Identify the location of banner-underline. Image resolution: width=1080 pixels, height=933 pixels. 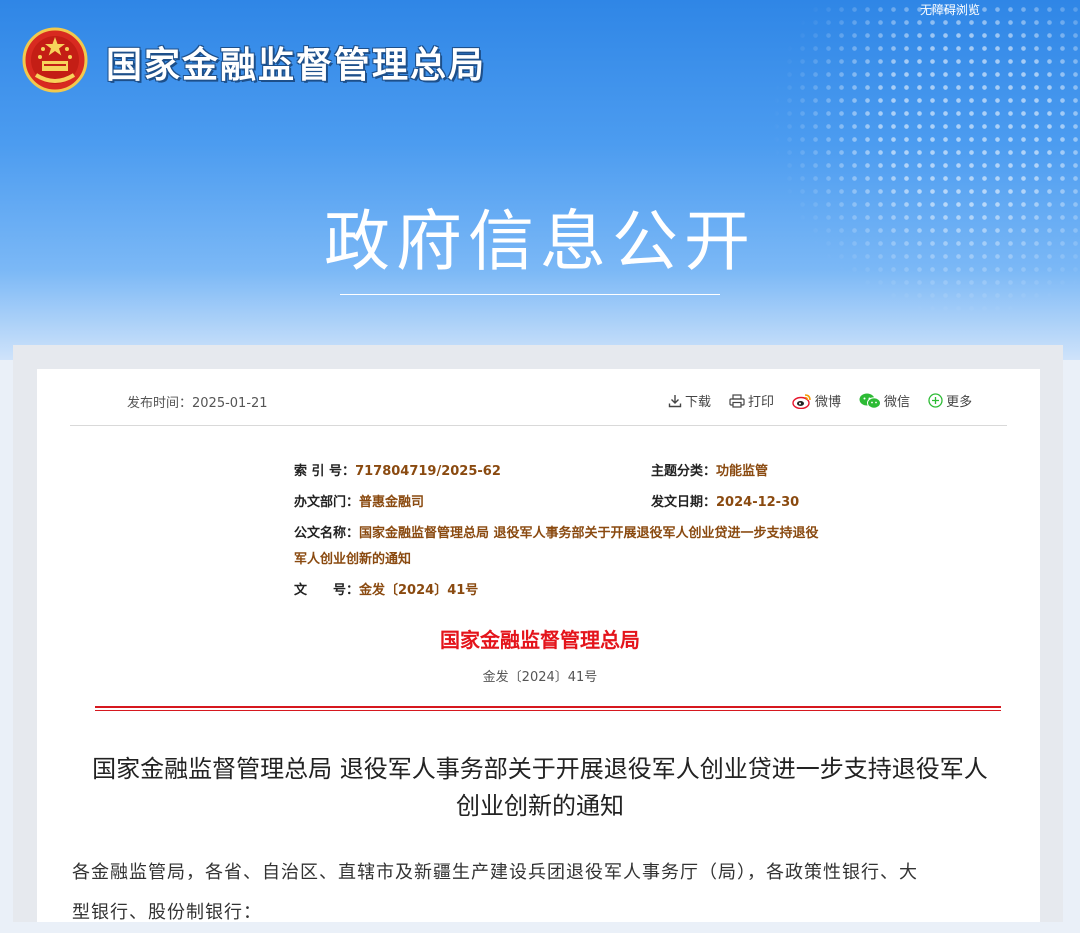
(530, 294).